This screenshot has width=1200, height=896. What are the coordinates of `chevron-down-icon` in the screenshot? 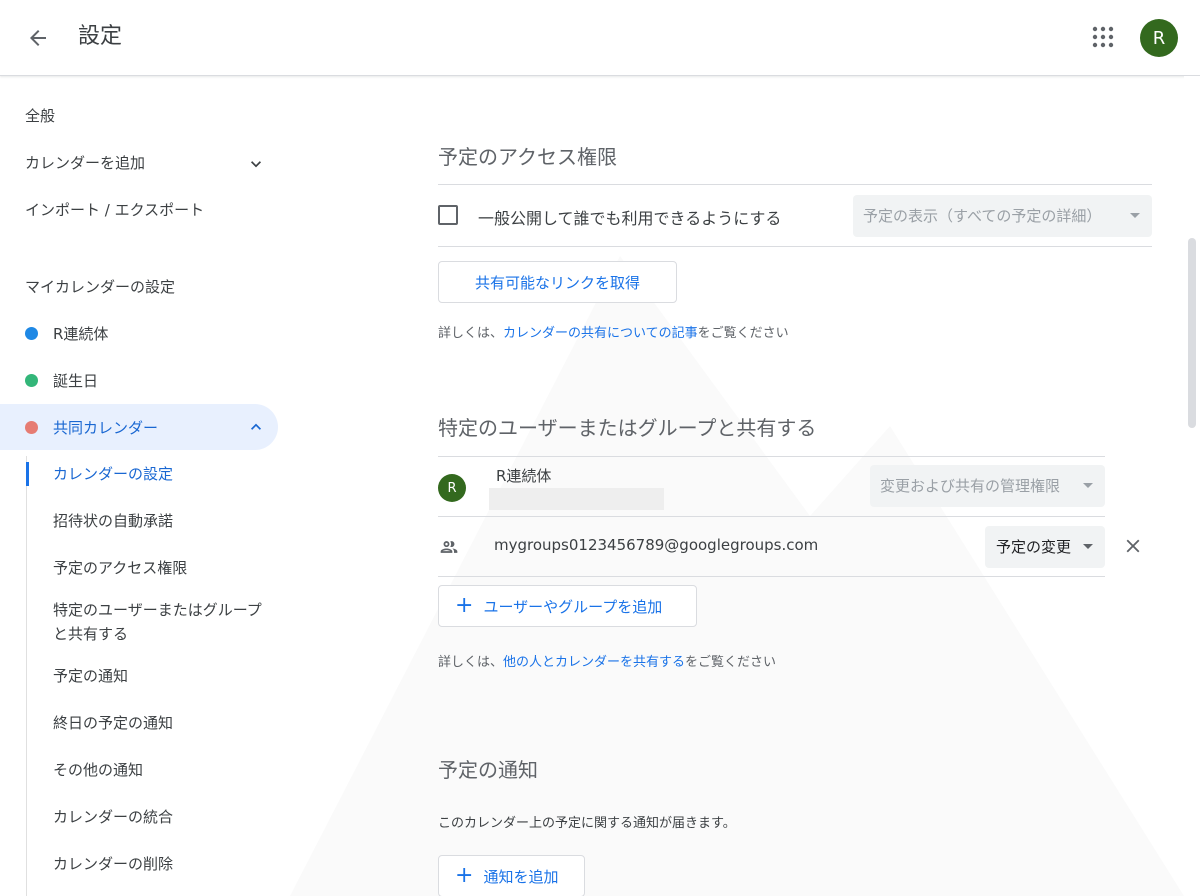 It's located at (256, 164).